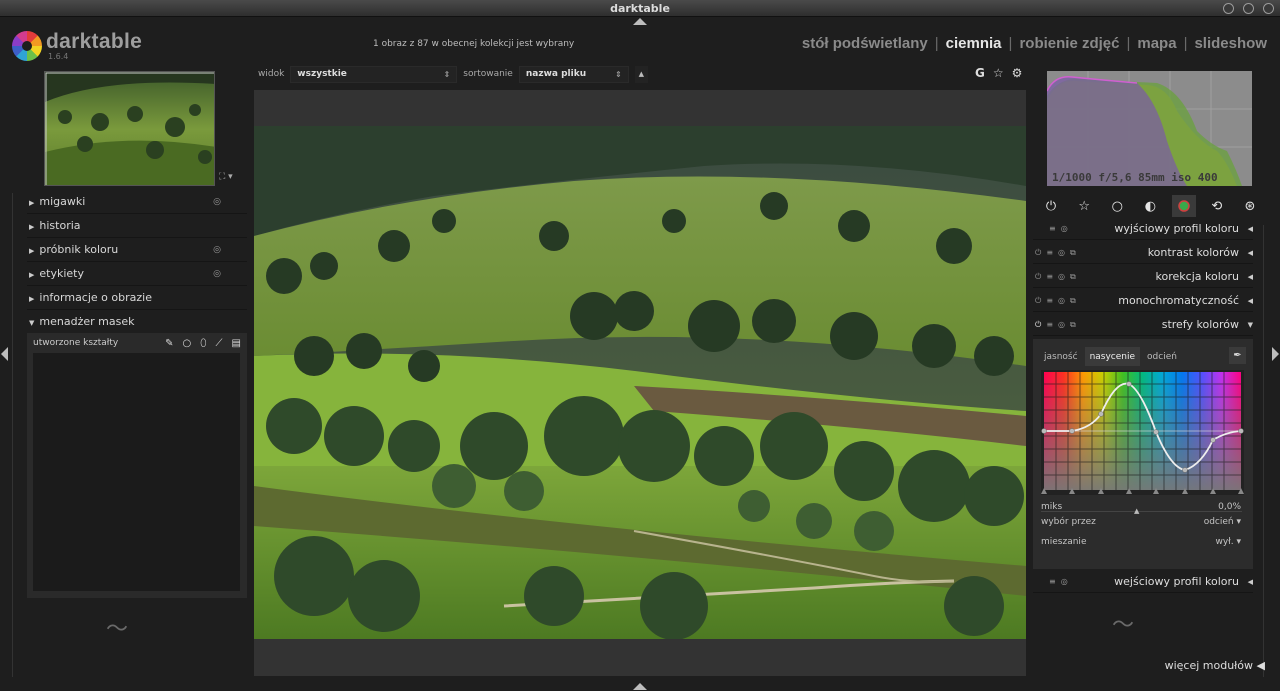 This screenshot has height=691, width=1280. Describe the element at coordinates (137, 250) in the screenshot. I see `module-color-picker: ▶ próbnik koloru ◎` at that location.